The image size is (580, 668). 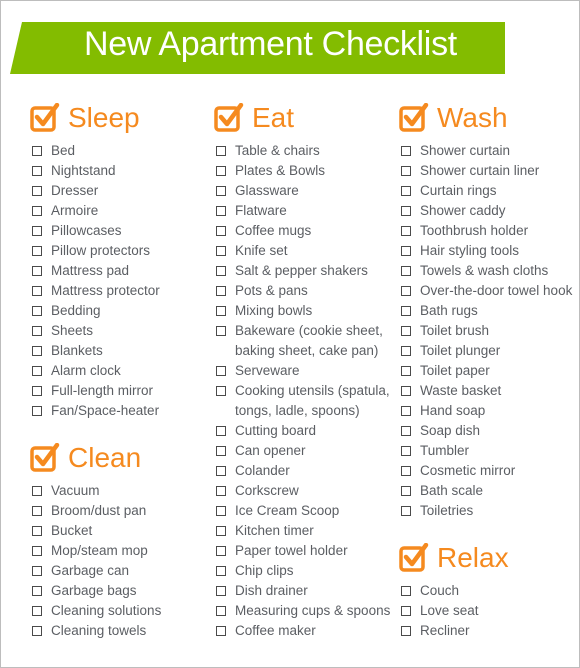 I want to click on checklist-item: Shower caddy, so click(x=485, y=211).